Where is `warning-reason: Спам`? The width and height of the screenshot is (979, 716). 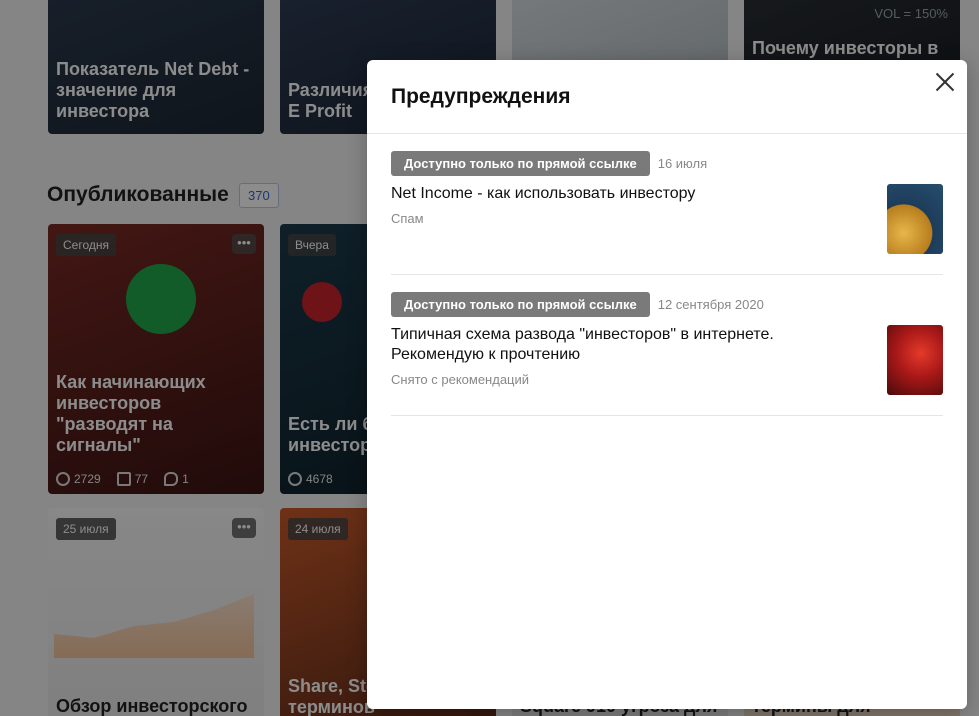 warning-reason: Спам is located at coordinates (407, 218).